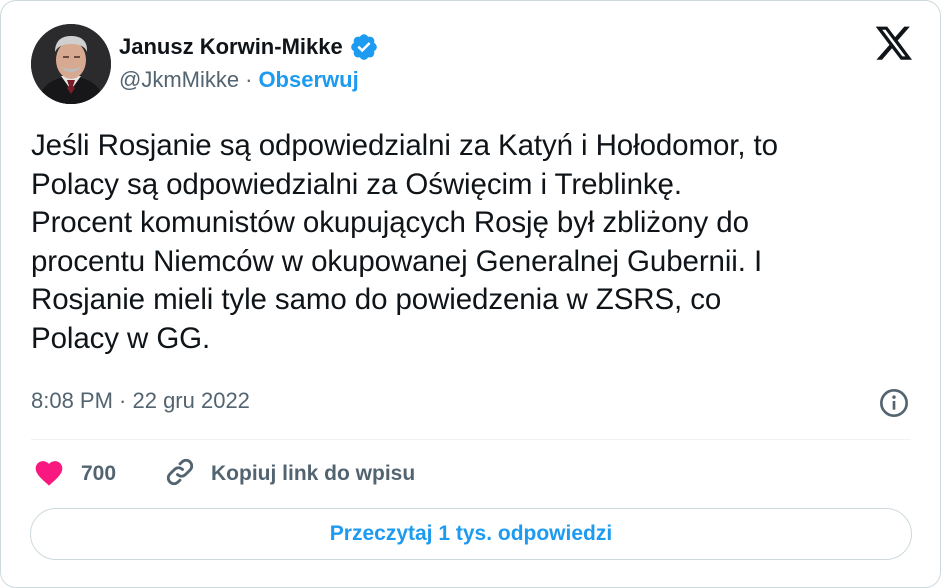 Image resolution: width=941 pixels, height=588 pixels. I want to click on link-icon, so click(180, 474).